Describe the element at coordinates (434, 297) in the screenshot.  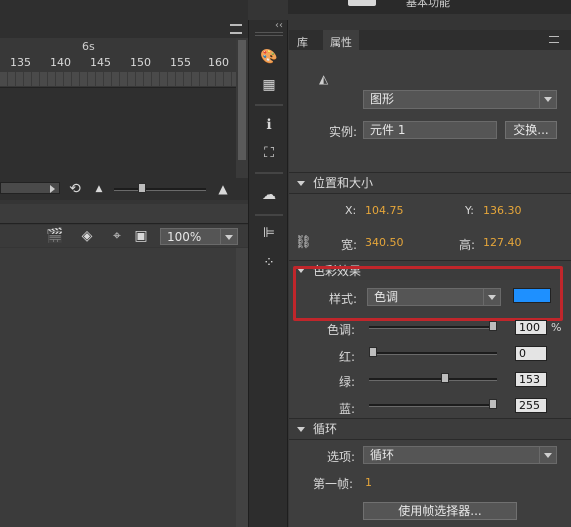
I see `color-style-dropdown: 色调` at that location.